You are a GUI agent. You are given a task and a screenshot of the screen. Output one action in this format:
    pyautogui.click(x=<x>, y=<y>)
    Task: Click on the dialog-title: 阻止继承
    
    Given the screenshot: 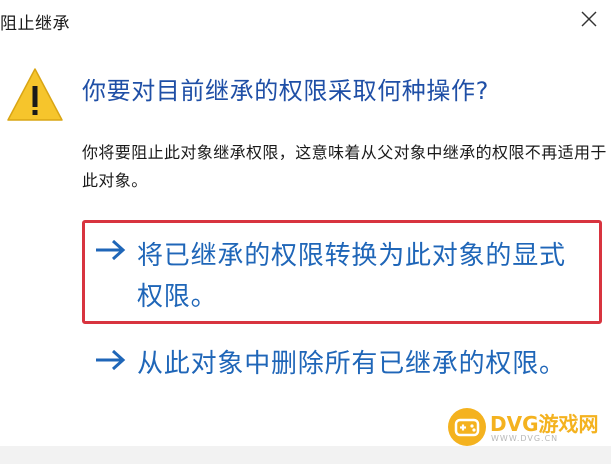 What is the action you would take?
    pyautogui.click(x=35, y=24)
    